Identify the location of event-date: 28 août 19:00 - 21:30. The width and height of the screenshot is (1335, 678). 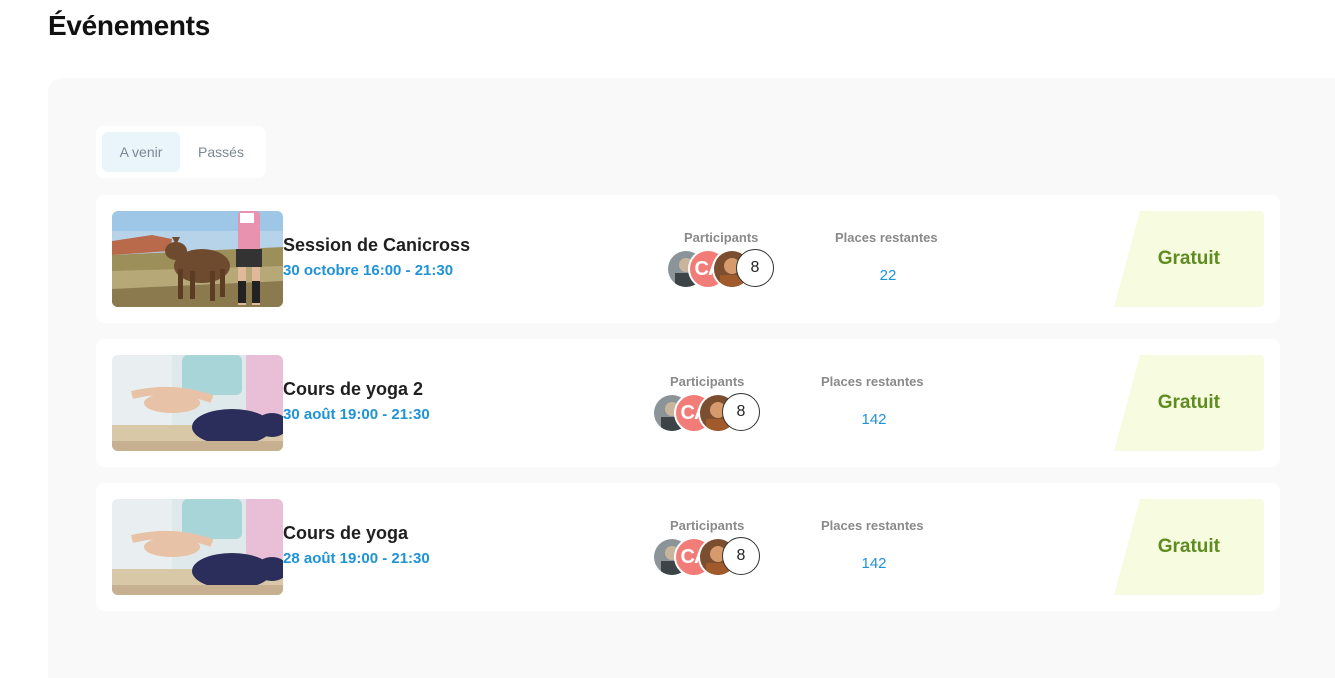
(356, 558).